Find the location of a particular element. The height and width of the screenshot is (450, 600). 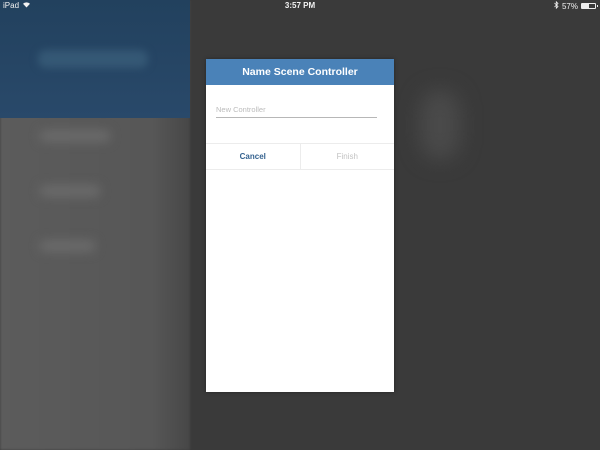

controller-name-input is located at coordinates (296, 111).